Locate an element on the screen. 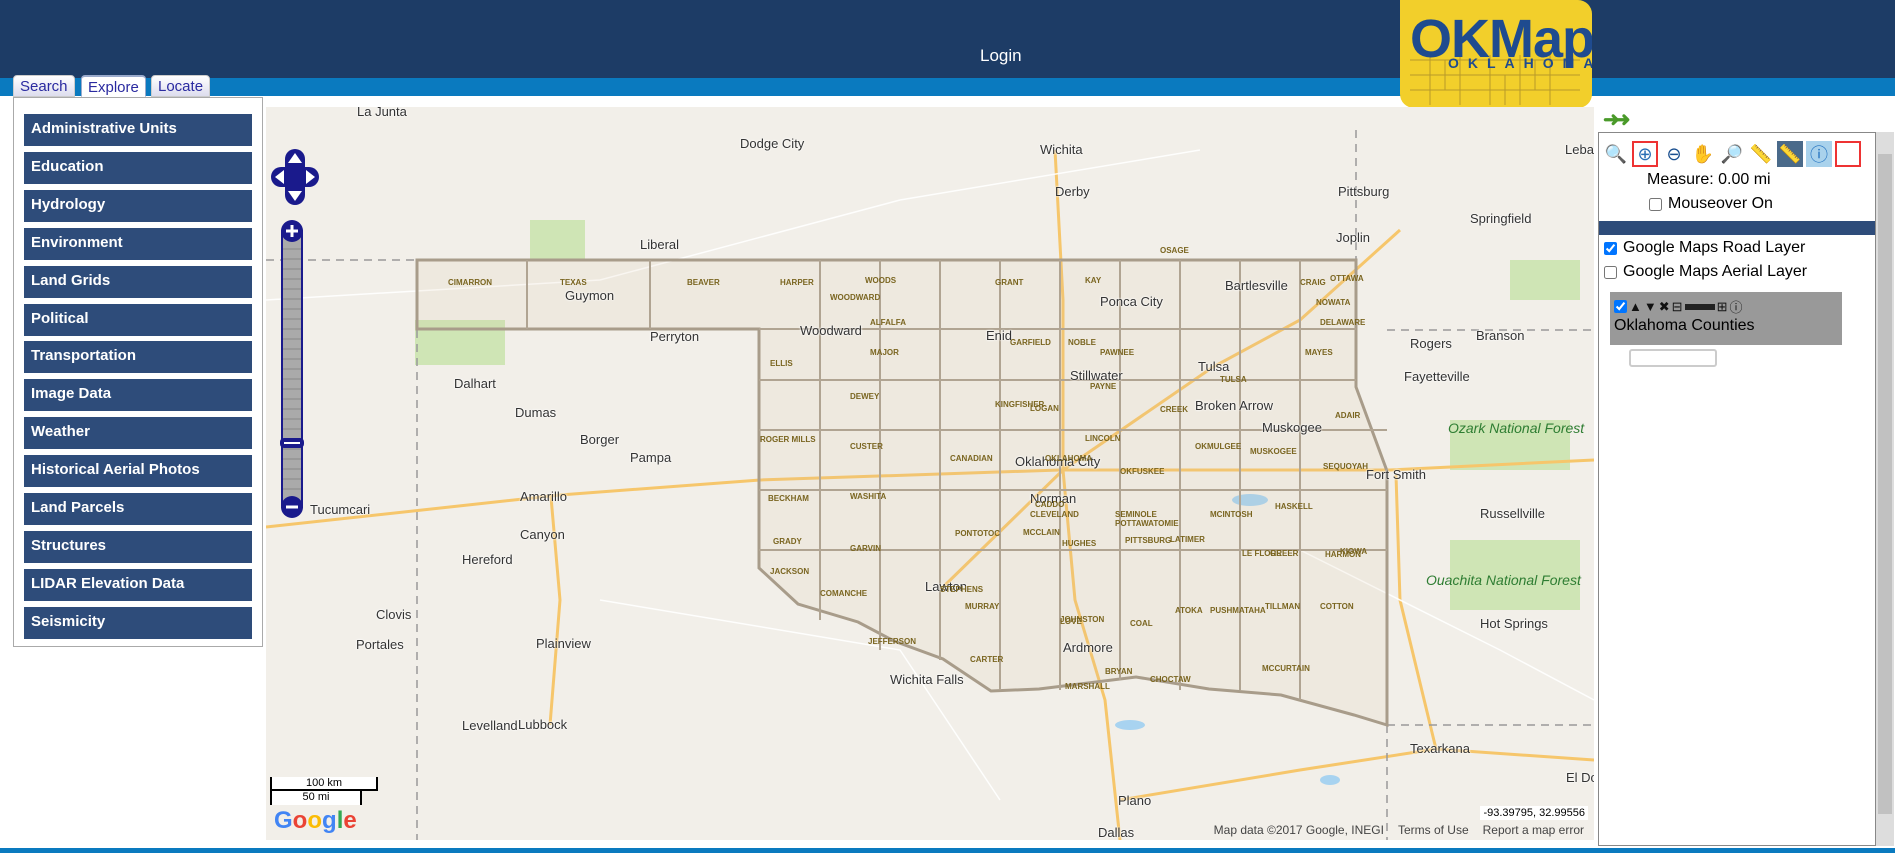 This screenshot has height=853, width=1895. toolbar: 🔍 ⊕ ⊖ ✋ 🔎 📏 📏 ⓘ is located at coordinates (1732, 154).